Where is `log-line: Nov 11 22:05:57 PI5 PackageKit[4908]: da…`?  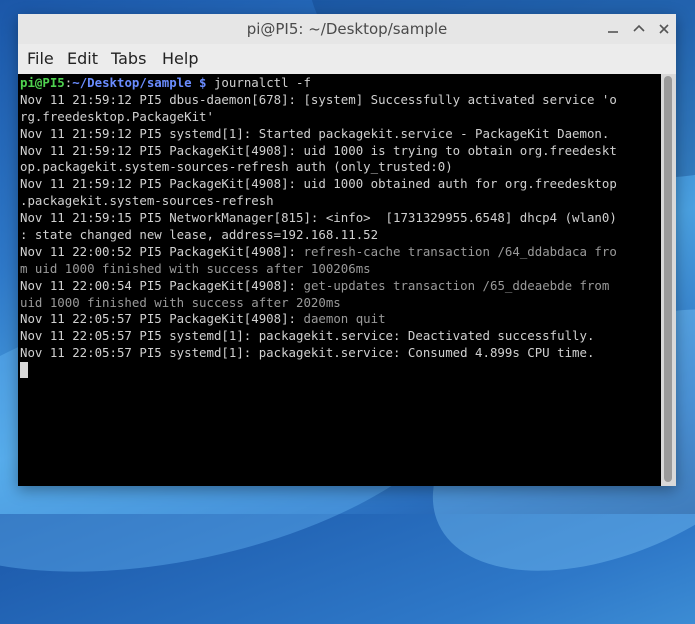 log-line: Nov 11 22:05:57 PI5 PackageKit[4908]: da… is located at coordinates (340, 319).